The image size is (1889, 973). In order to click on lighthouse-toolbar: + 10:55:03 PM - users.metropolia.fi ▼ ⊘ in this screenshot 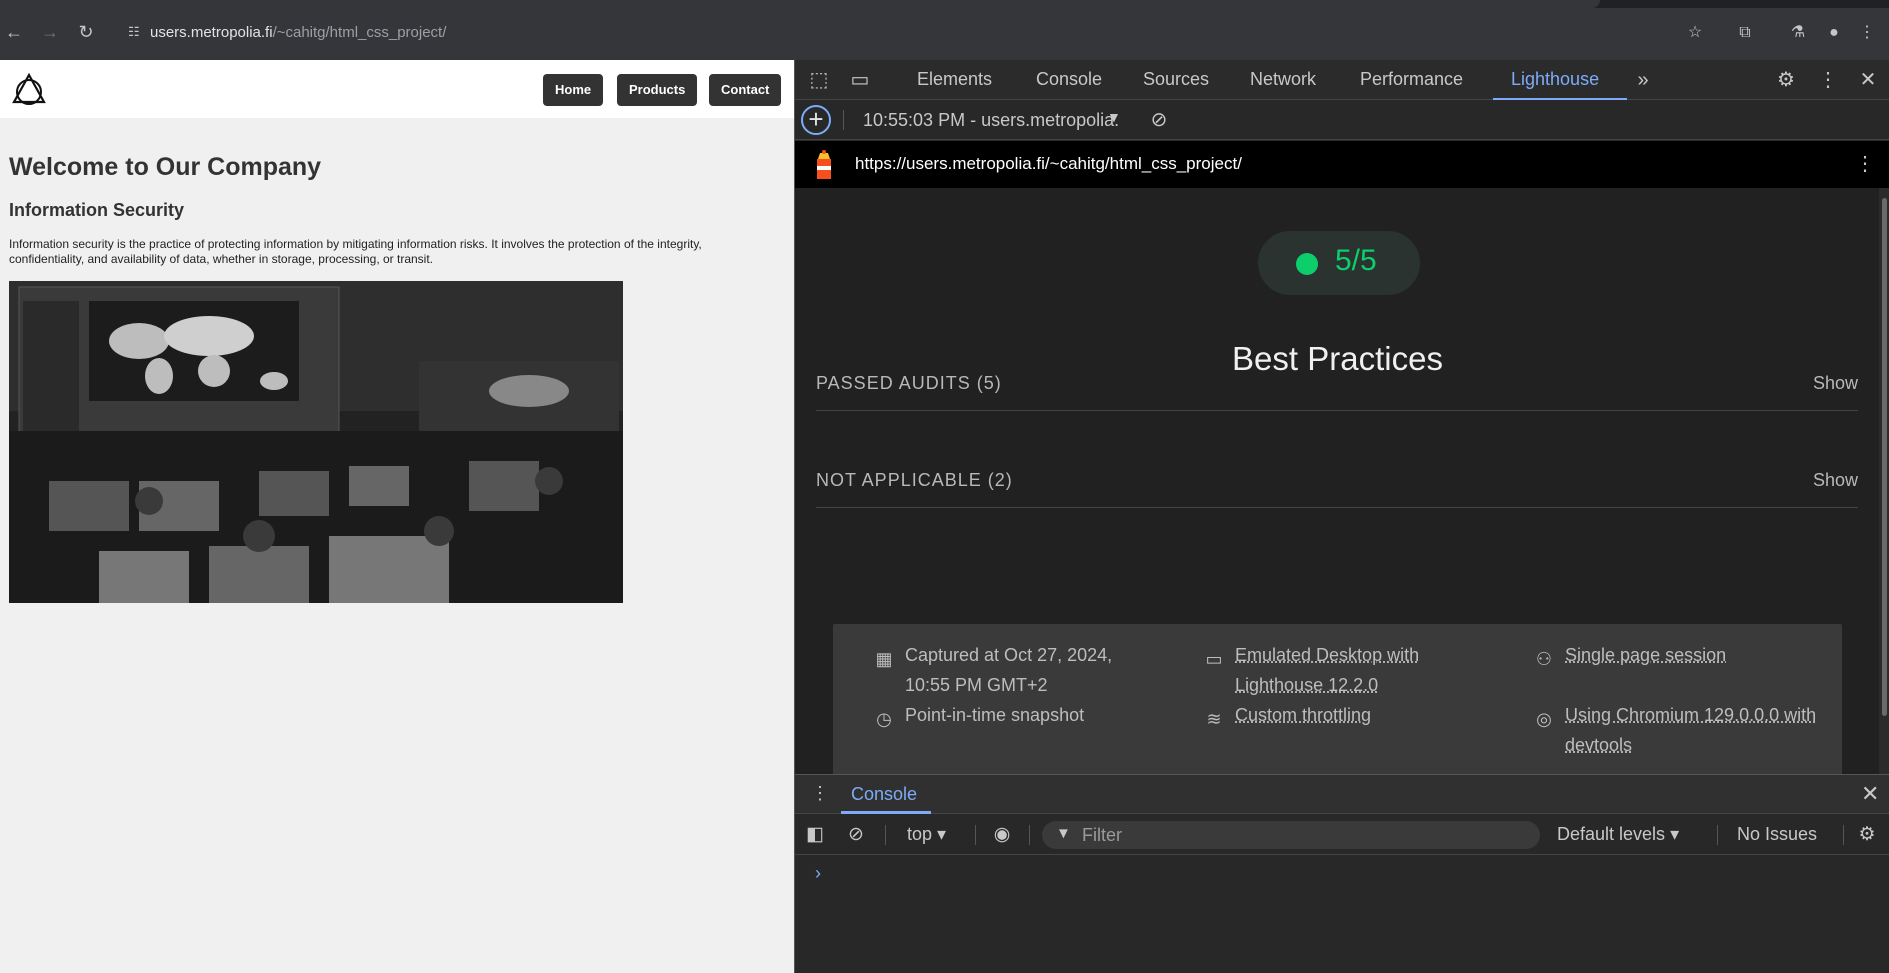, I will do `click(1342, 120)`.